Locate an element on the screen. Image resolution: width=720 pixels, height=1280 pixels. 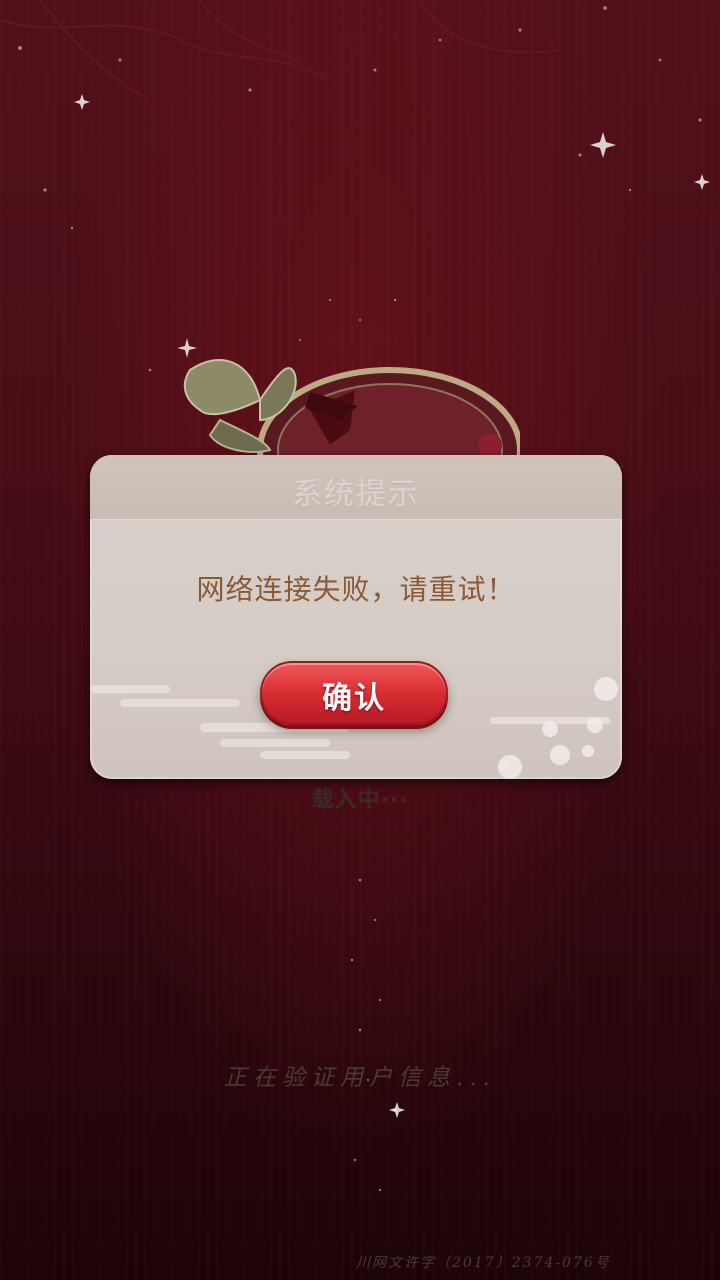
license-number: 川网文许字〔2017〕2374-076号 is located at coordinates (483, 1263).